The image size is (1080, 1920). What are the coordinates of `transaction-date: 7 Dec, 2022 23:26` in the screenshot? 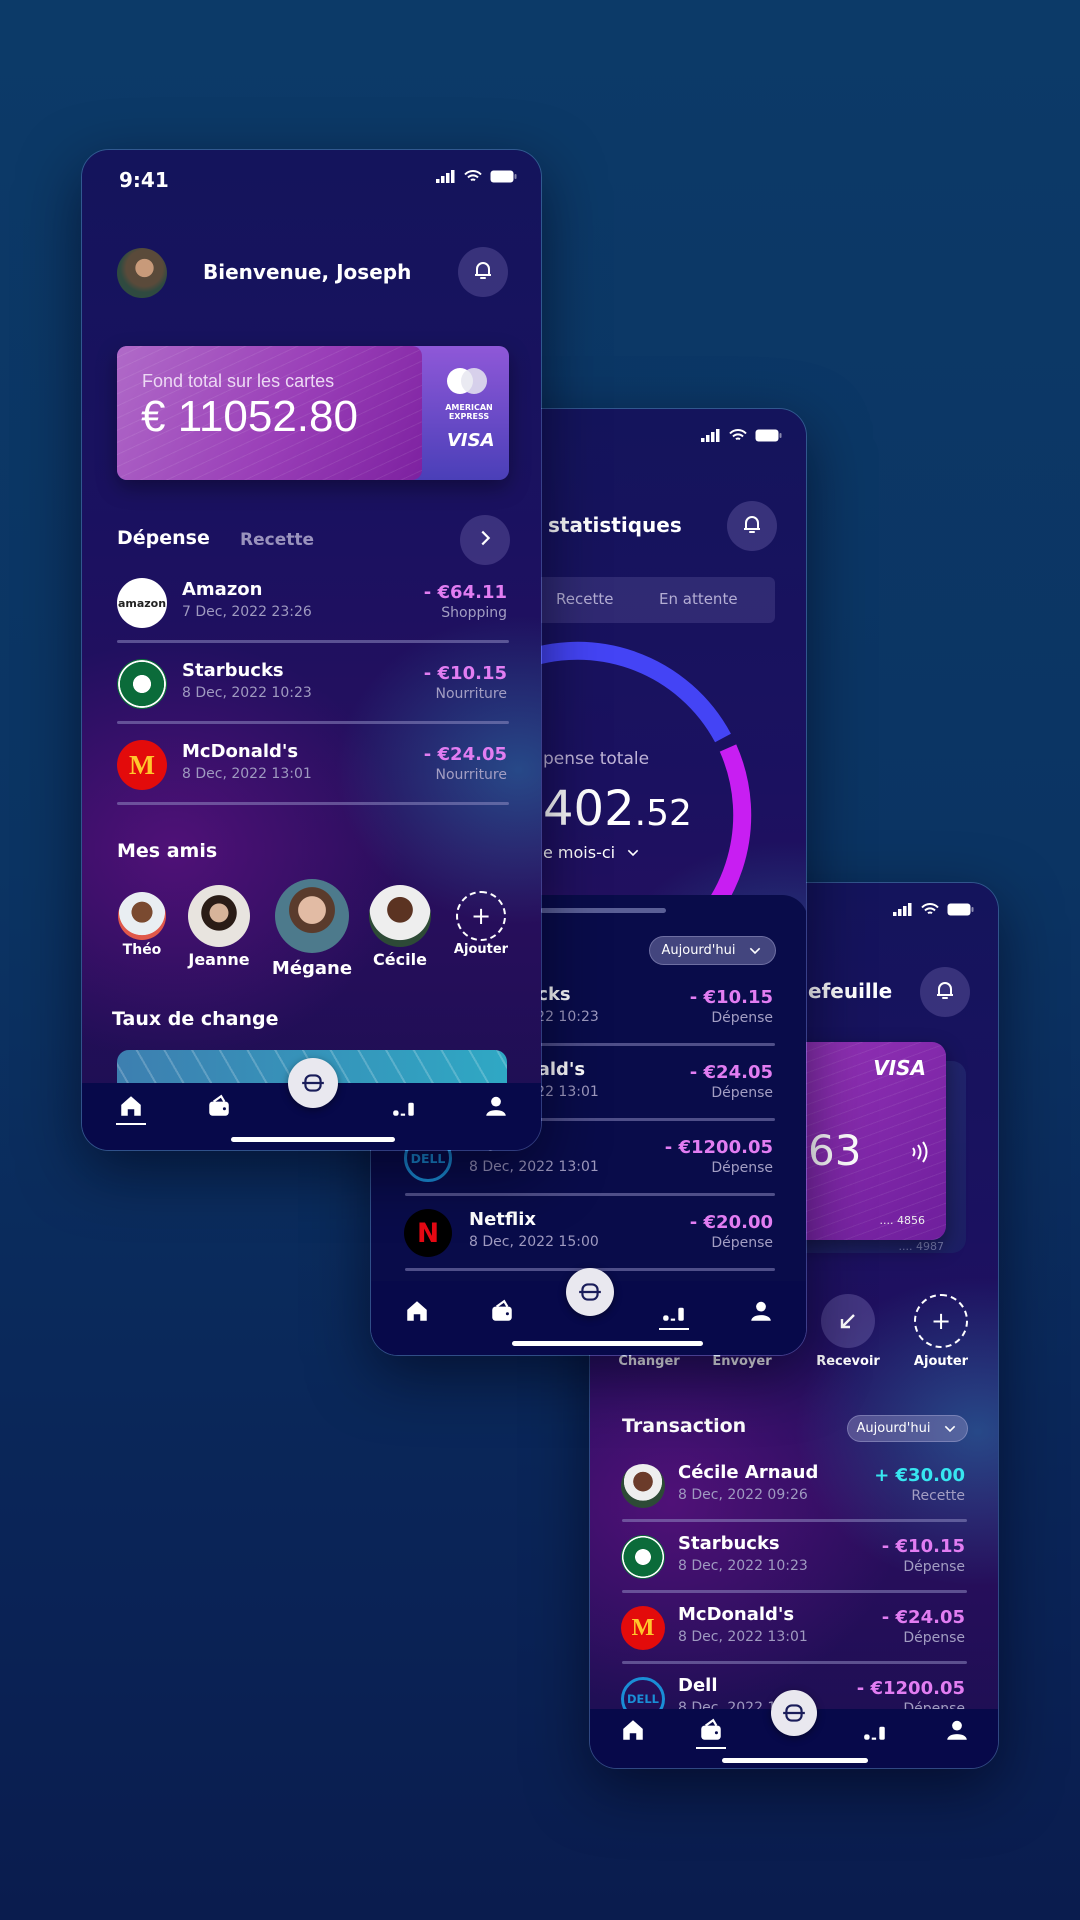 It's located at (247, 612).